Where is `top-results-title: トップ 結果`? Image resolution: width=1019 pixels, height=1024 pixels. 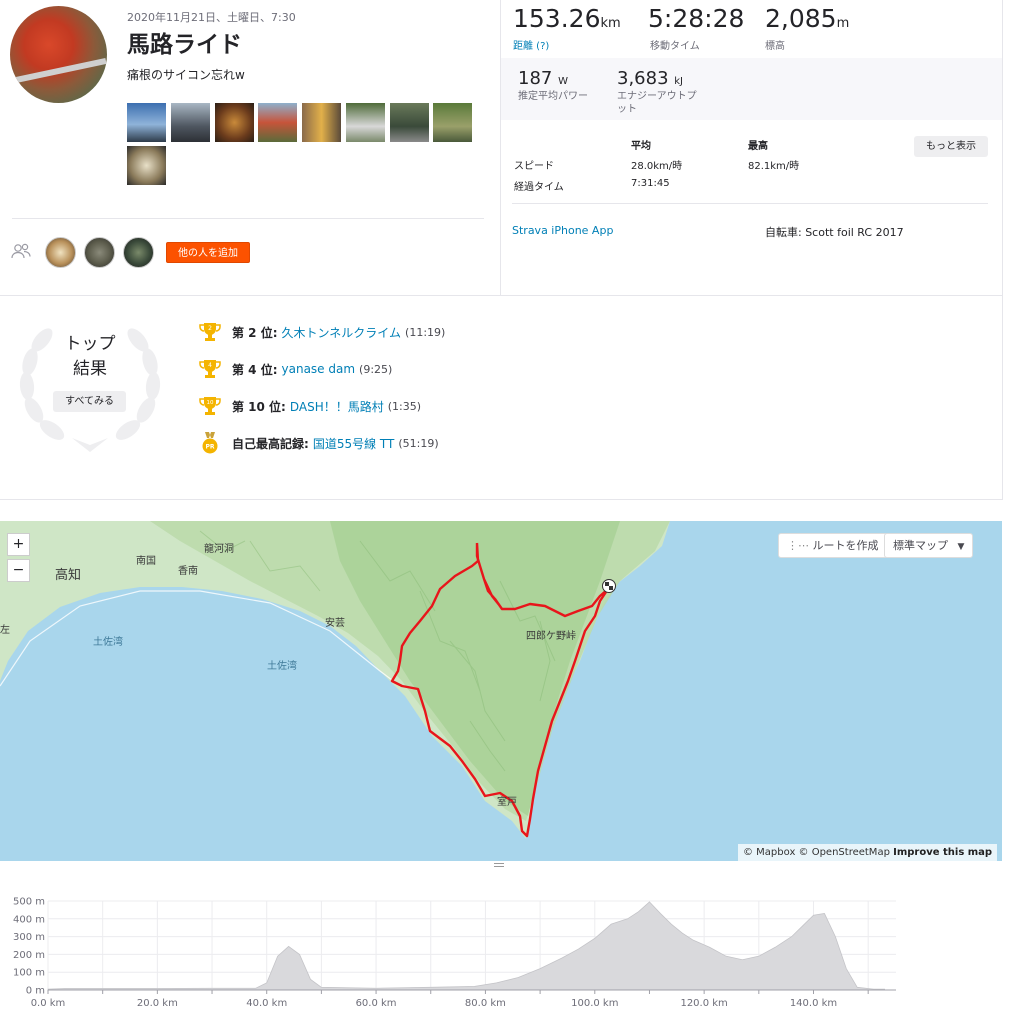 top-results-title: トップ 結果 is located at coordinates (90, 357).